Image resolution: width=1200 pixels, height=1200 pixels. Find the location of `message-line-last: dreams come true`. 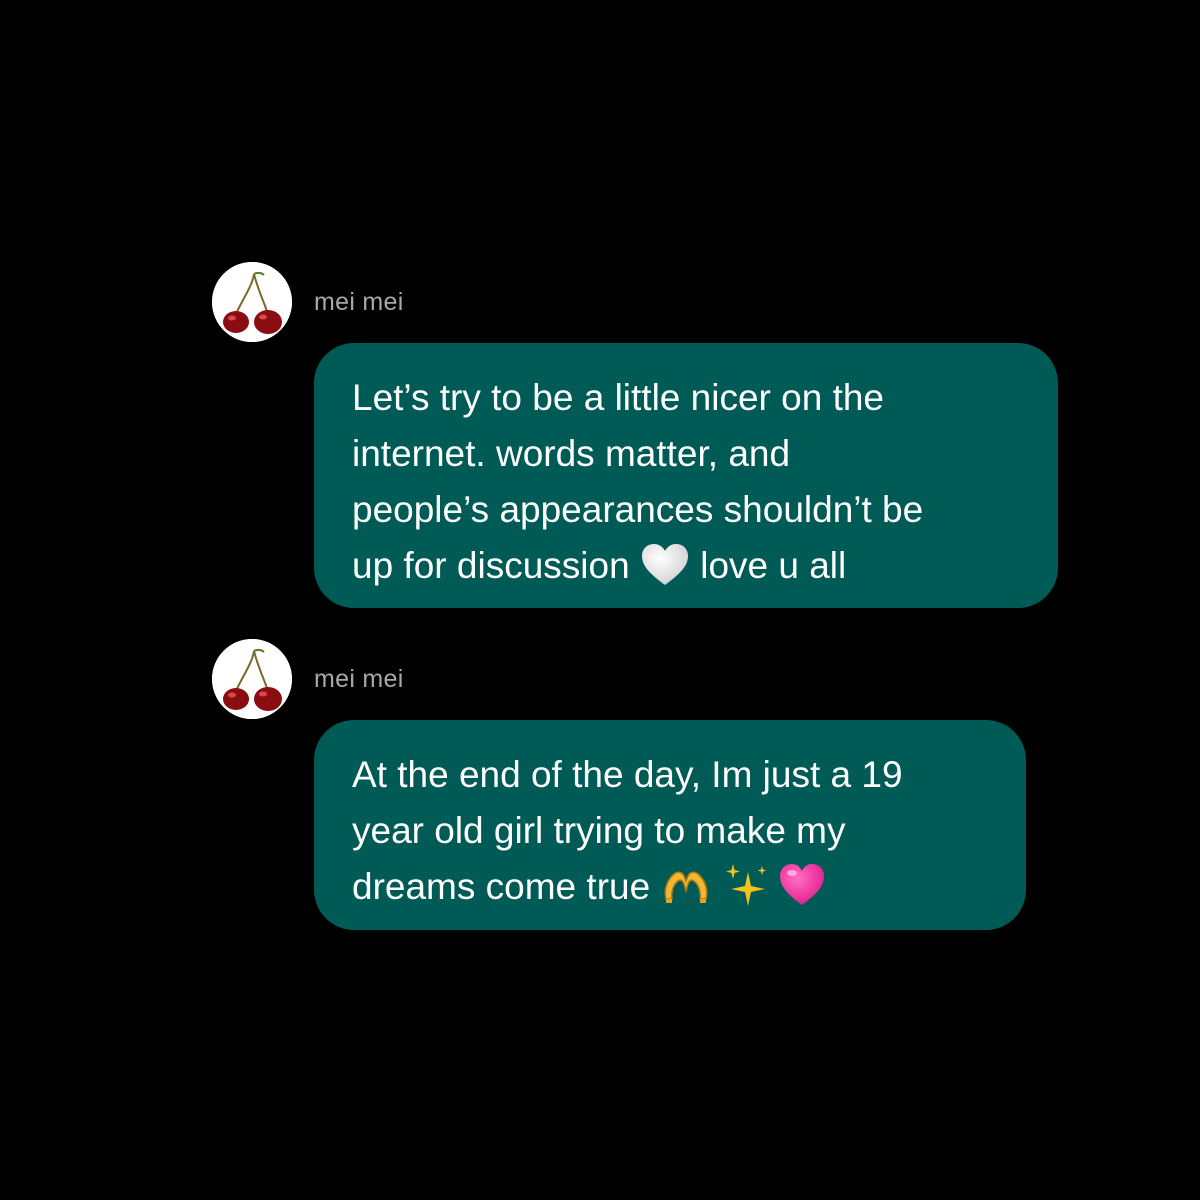

message-line-last: dreams come true is located at coordinates (670, 887).